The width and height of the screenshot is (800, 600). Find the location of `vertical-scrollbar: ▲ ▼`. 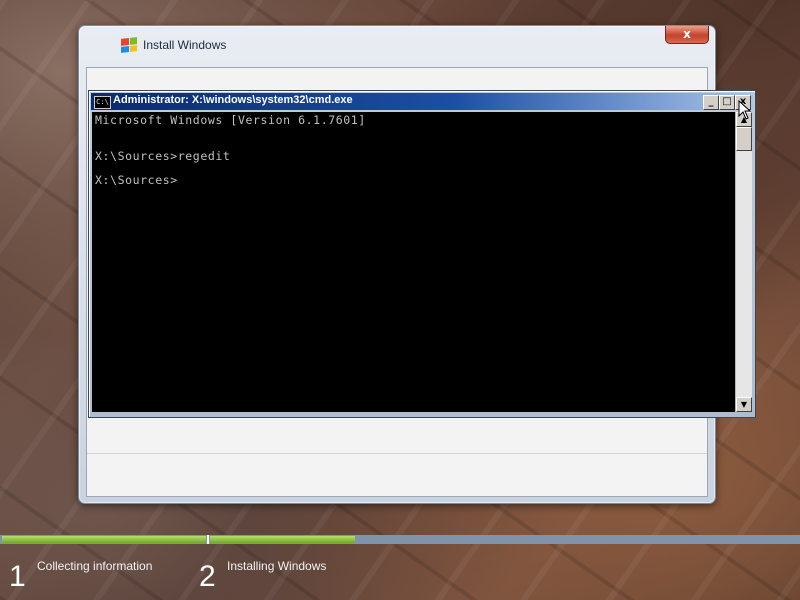

vertical-scrollbar: ▲ ▼ is located at coordinates (743, 262).